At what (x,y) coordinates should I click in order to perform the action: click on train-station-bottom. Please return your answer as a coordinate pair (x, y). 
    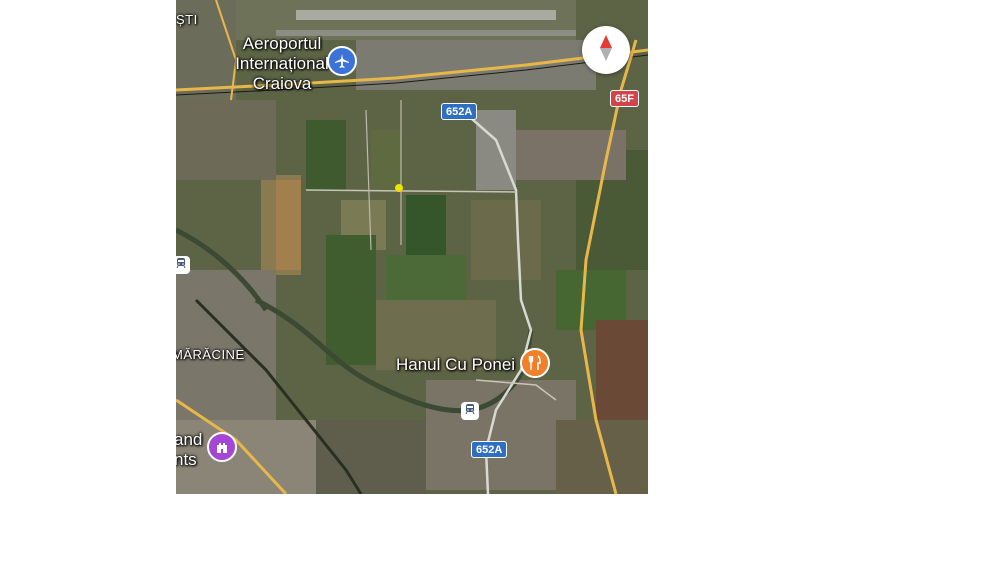
    Looking at the image, I should click on (470, 411).